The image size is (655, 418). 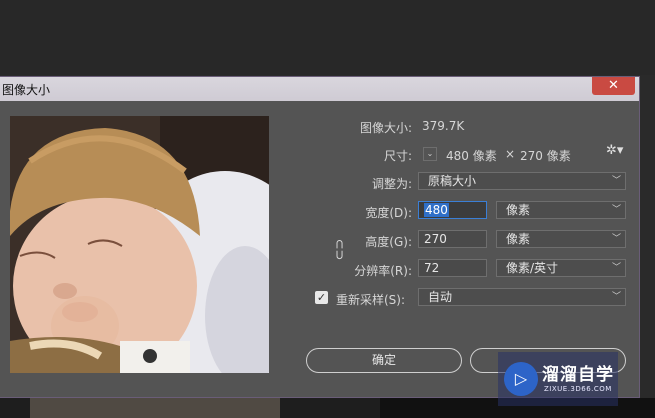 I want to click on height-input: 270, so click(x=452, y=239).